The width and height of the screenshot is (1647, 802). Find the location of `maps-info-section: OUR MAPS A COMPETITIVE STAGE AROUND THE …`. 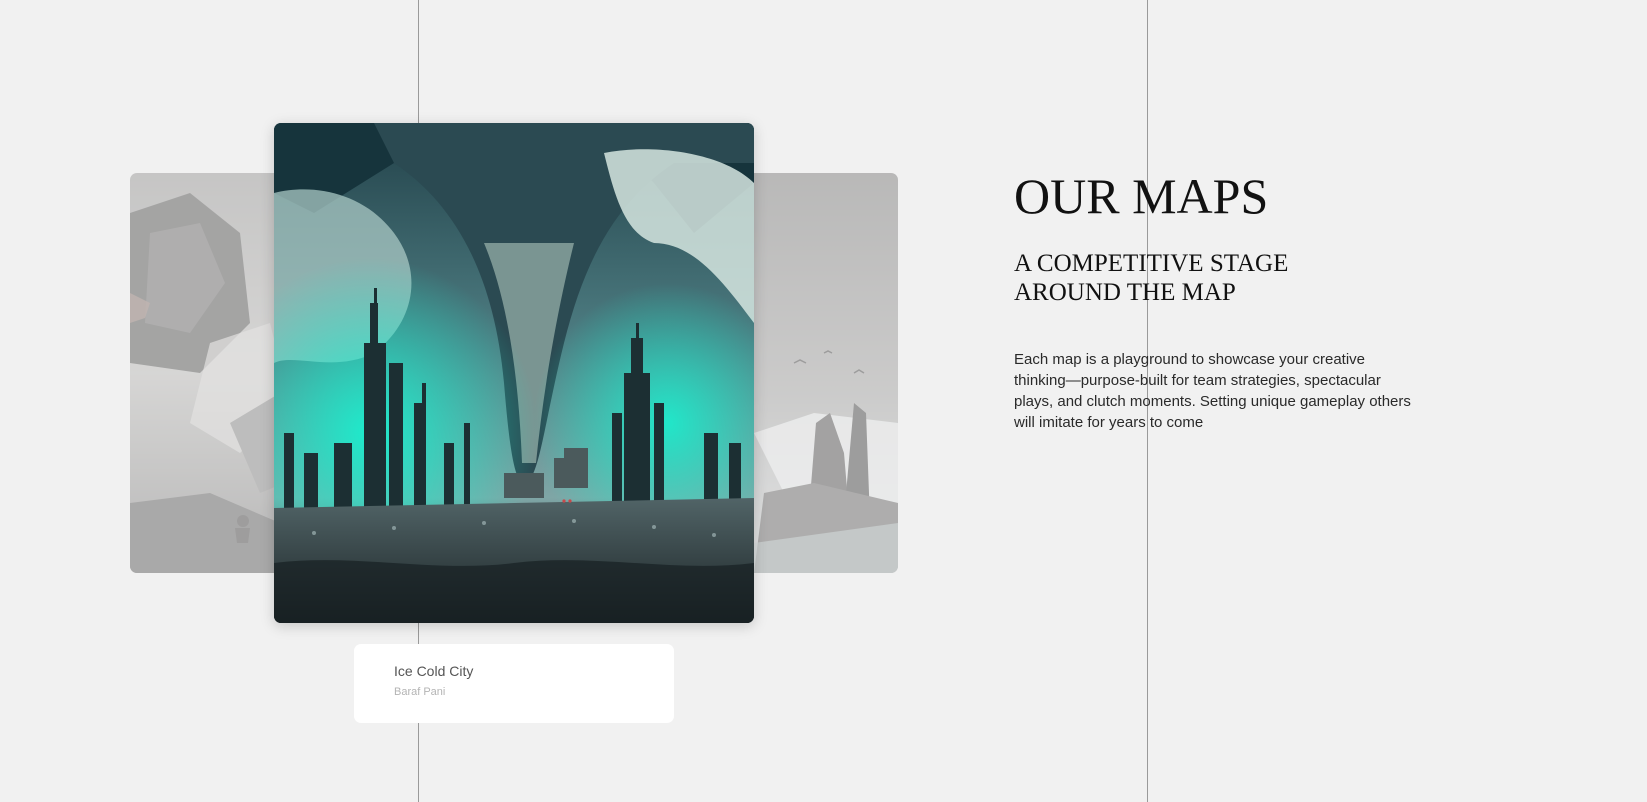

maps-info-section: OUR MAPS A COMPETITIVE STAGE AROUND THE … is located at coordinates (1224, 300).